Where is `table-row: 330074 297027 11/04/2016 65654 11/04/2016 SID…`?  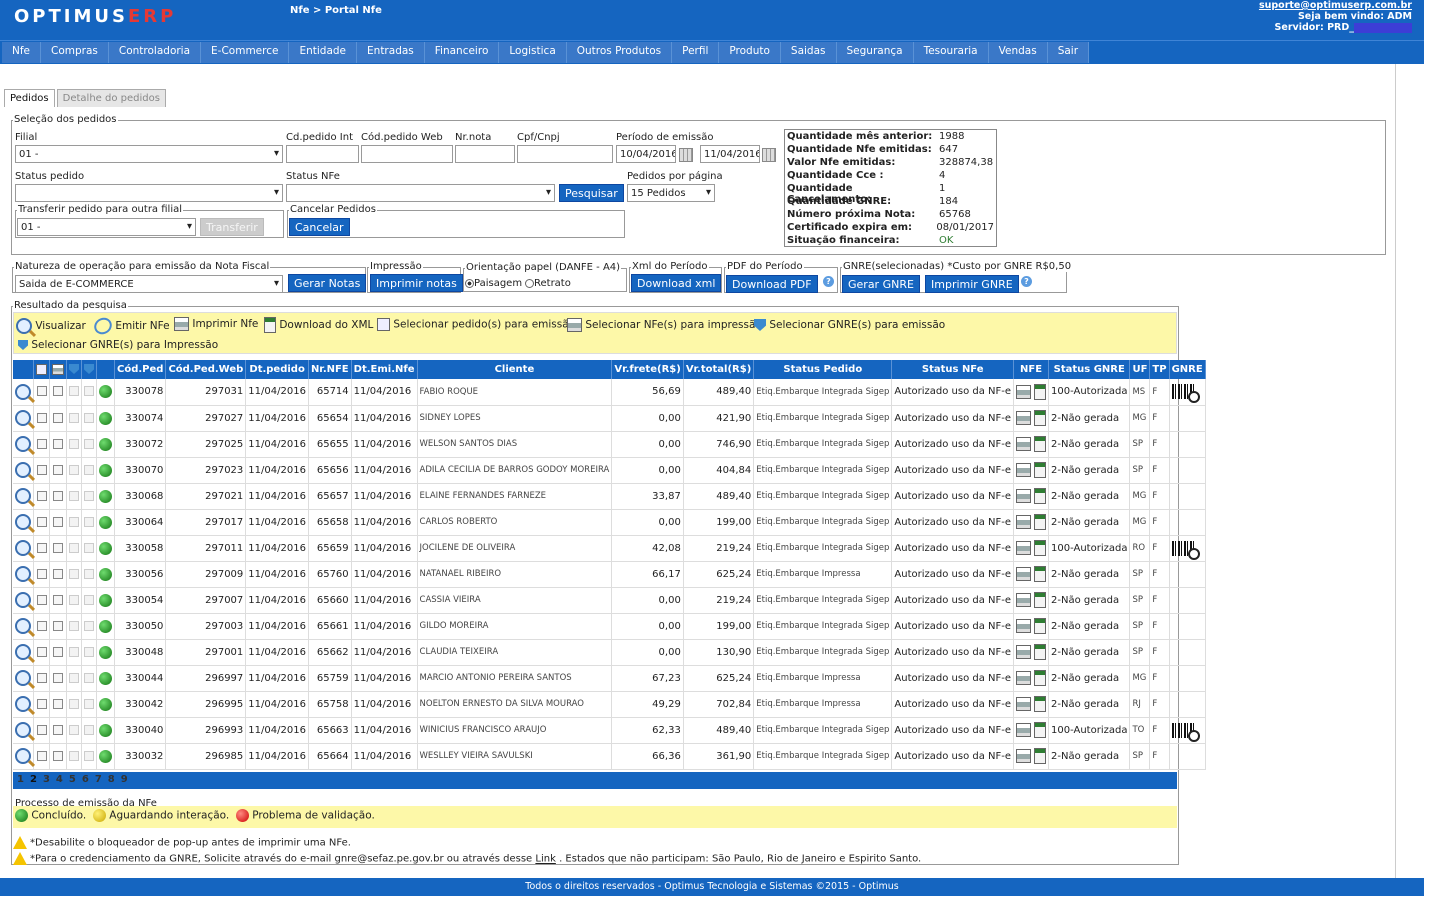 table-row: 330074 297027 11/04/2016 65654 11/04/2016 SID… is located at coordinates (609, 418).